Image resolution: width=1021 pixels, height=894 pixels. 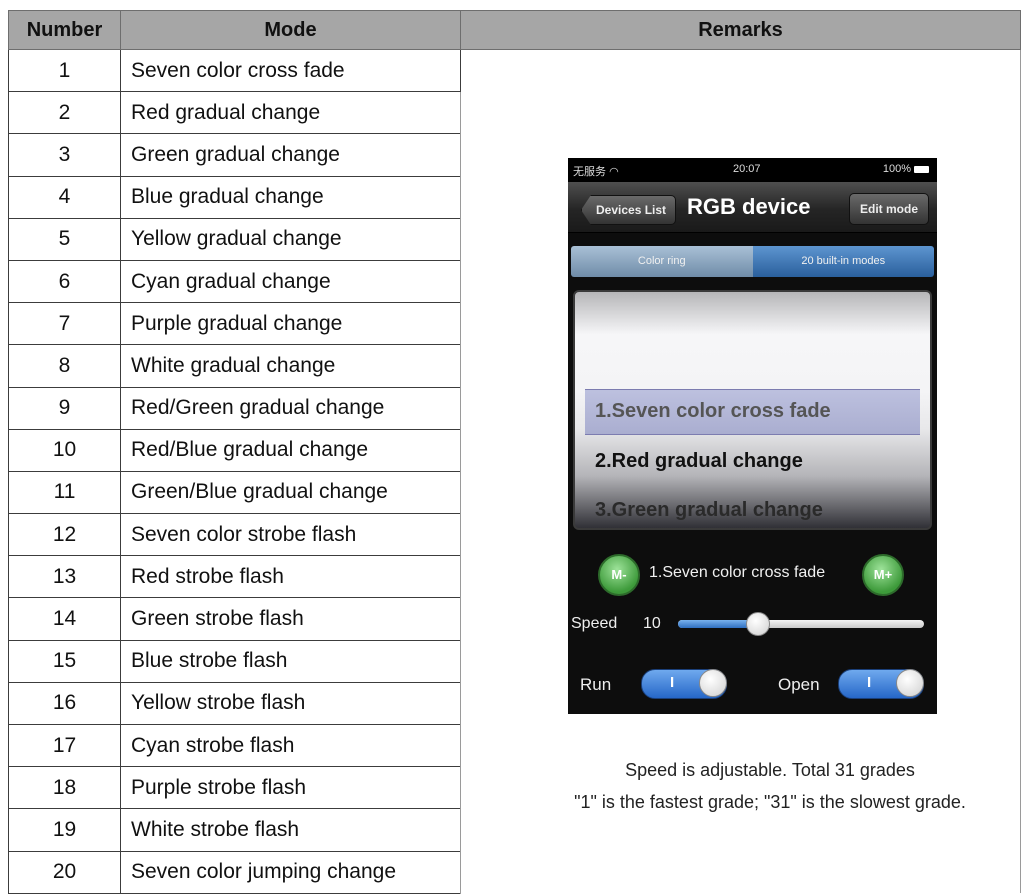 What do you see at coordinates (64, 535) in the screenshot?
I see `mode-number-cell: 12` at bounding box center [64, 535].